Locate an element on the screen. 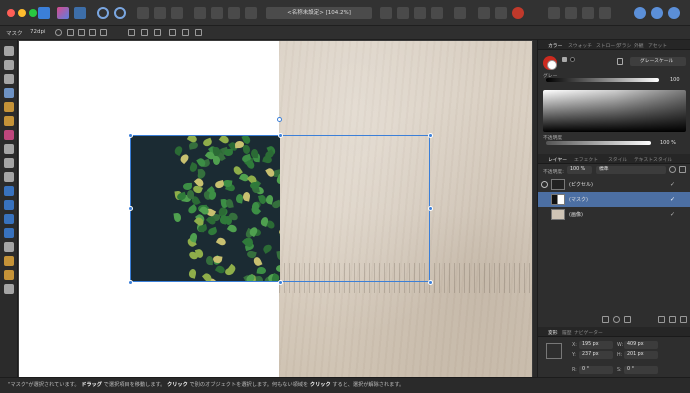  adjustment-icon is located at coordinates (616, 319).